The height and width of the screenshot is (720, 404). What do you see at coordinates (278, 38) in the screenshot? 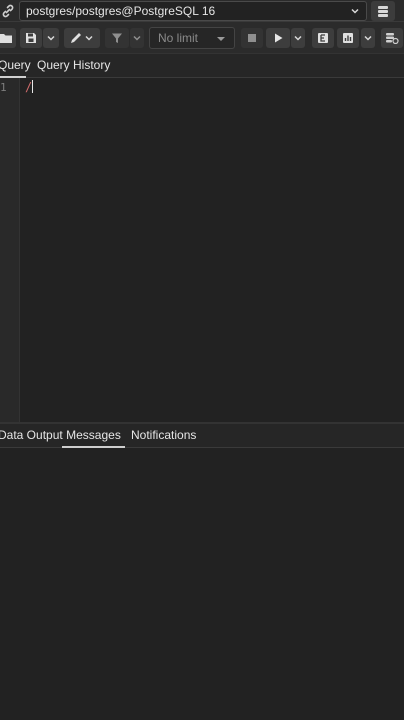
I see `play-icon` at bounding box center [278, 38].